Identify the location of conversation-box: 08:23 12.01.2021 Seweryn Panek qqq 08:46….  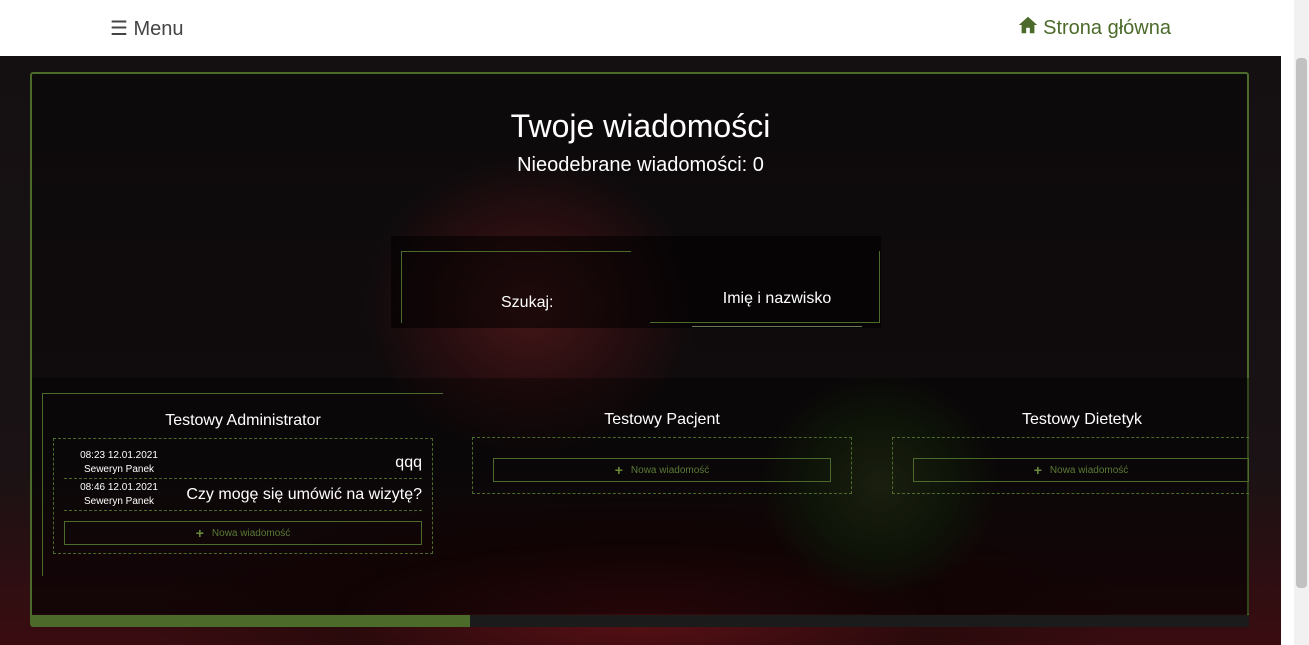
(243, 496).